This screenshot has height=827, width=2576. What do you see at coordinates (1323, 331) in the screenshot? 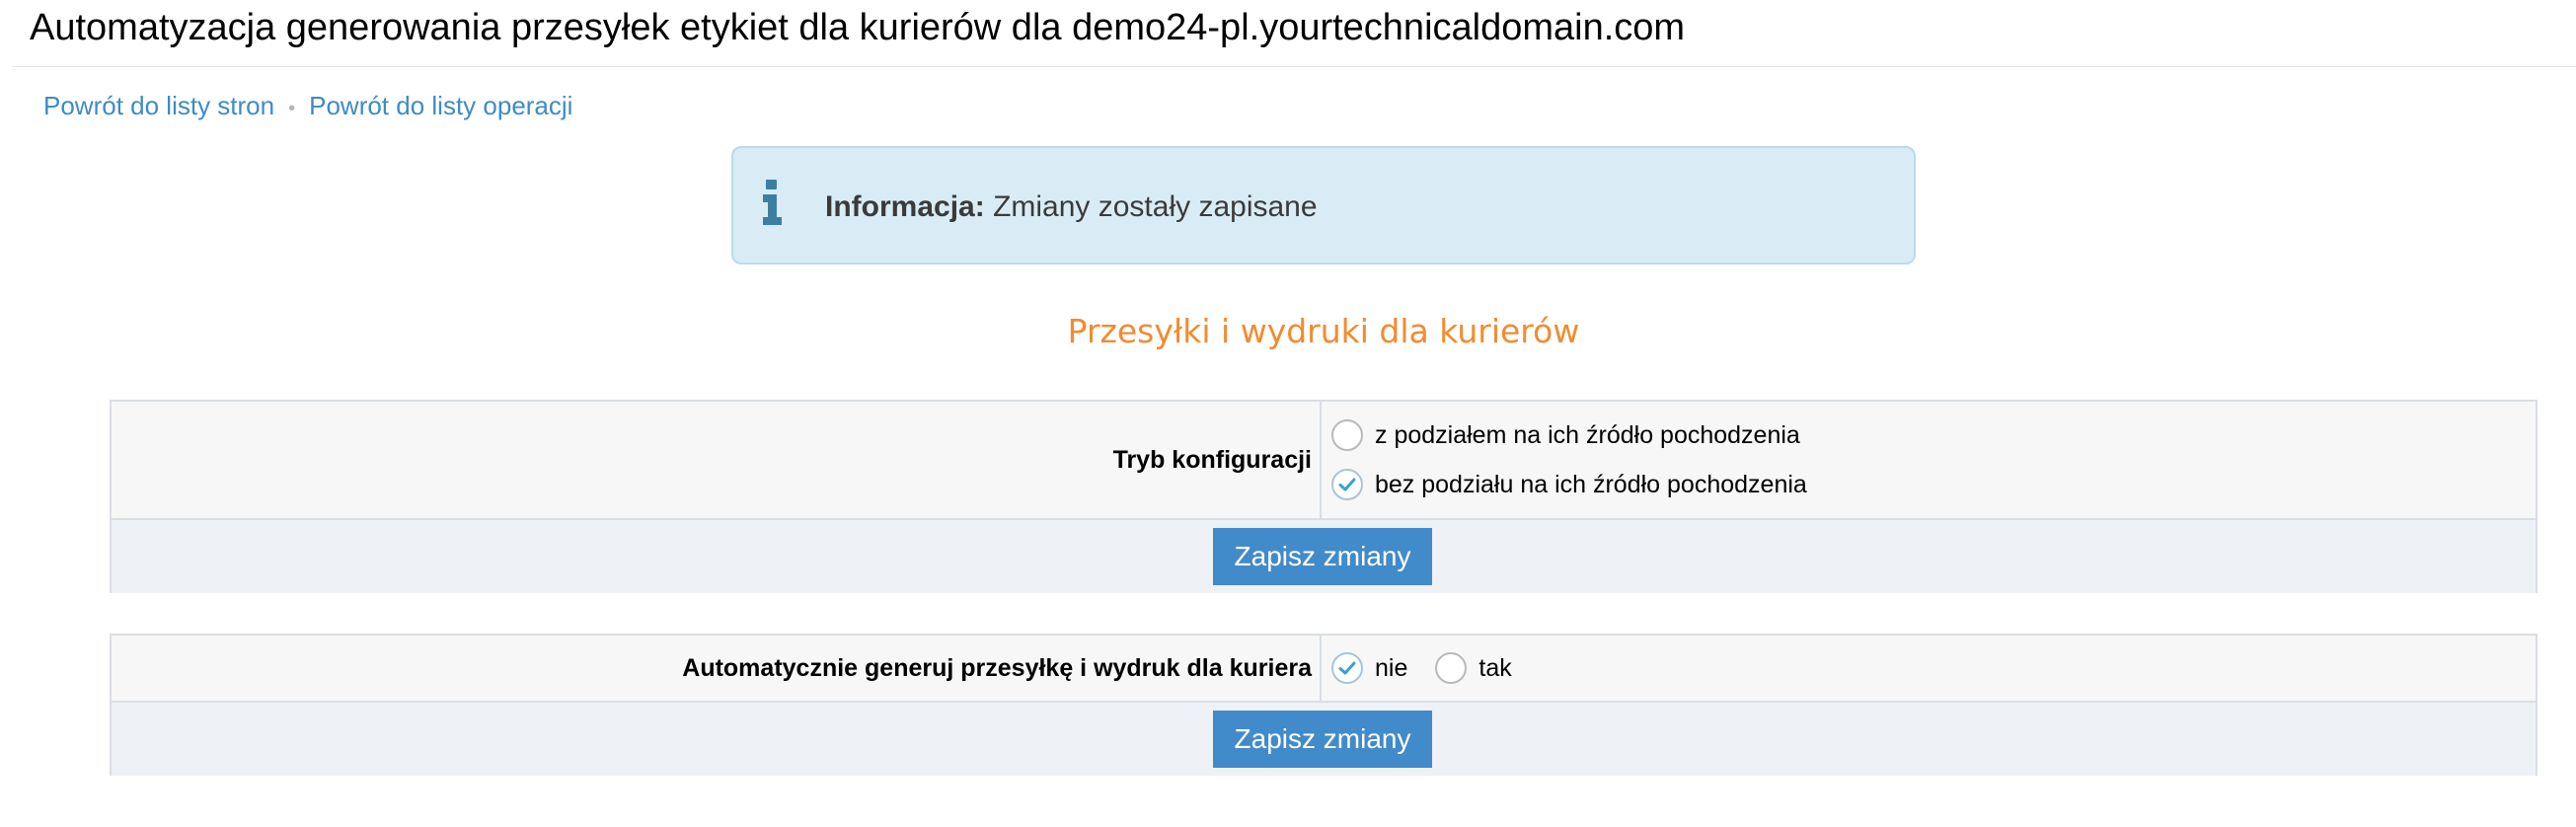
I see `section-heading: Przesyłki i wydruki dla kurierów` at bounding box center [1323, 331].